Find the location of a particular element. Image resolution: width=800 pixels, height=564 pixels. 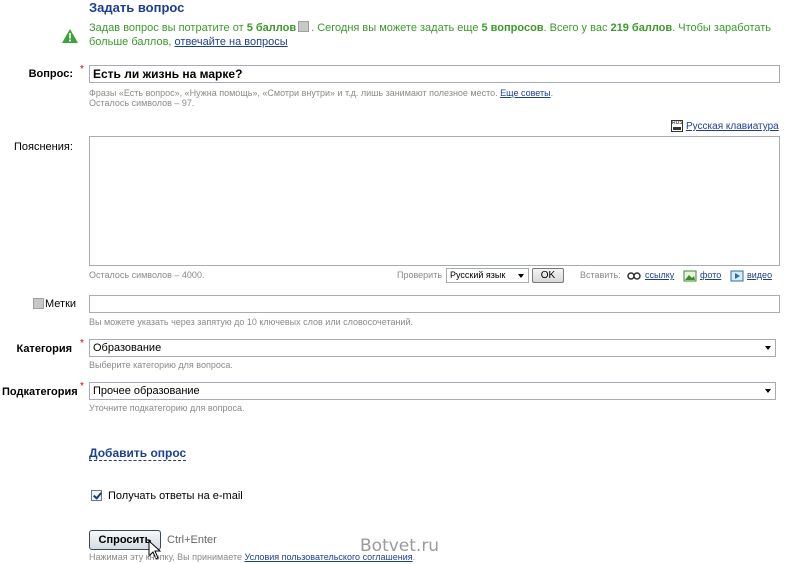

spellcheck-language-select: Русский язык is located at coordinates (487, 275).